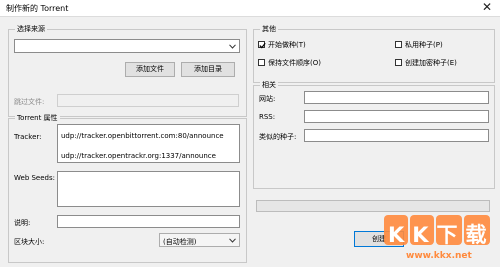 Image resolution: width=500 pixels, height=267 pixels. What do you see at coordinates (261, 62) in the screenshot?
I see `keep-file-order-checkbox` at bounding box center [261, 62].